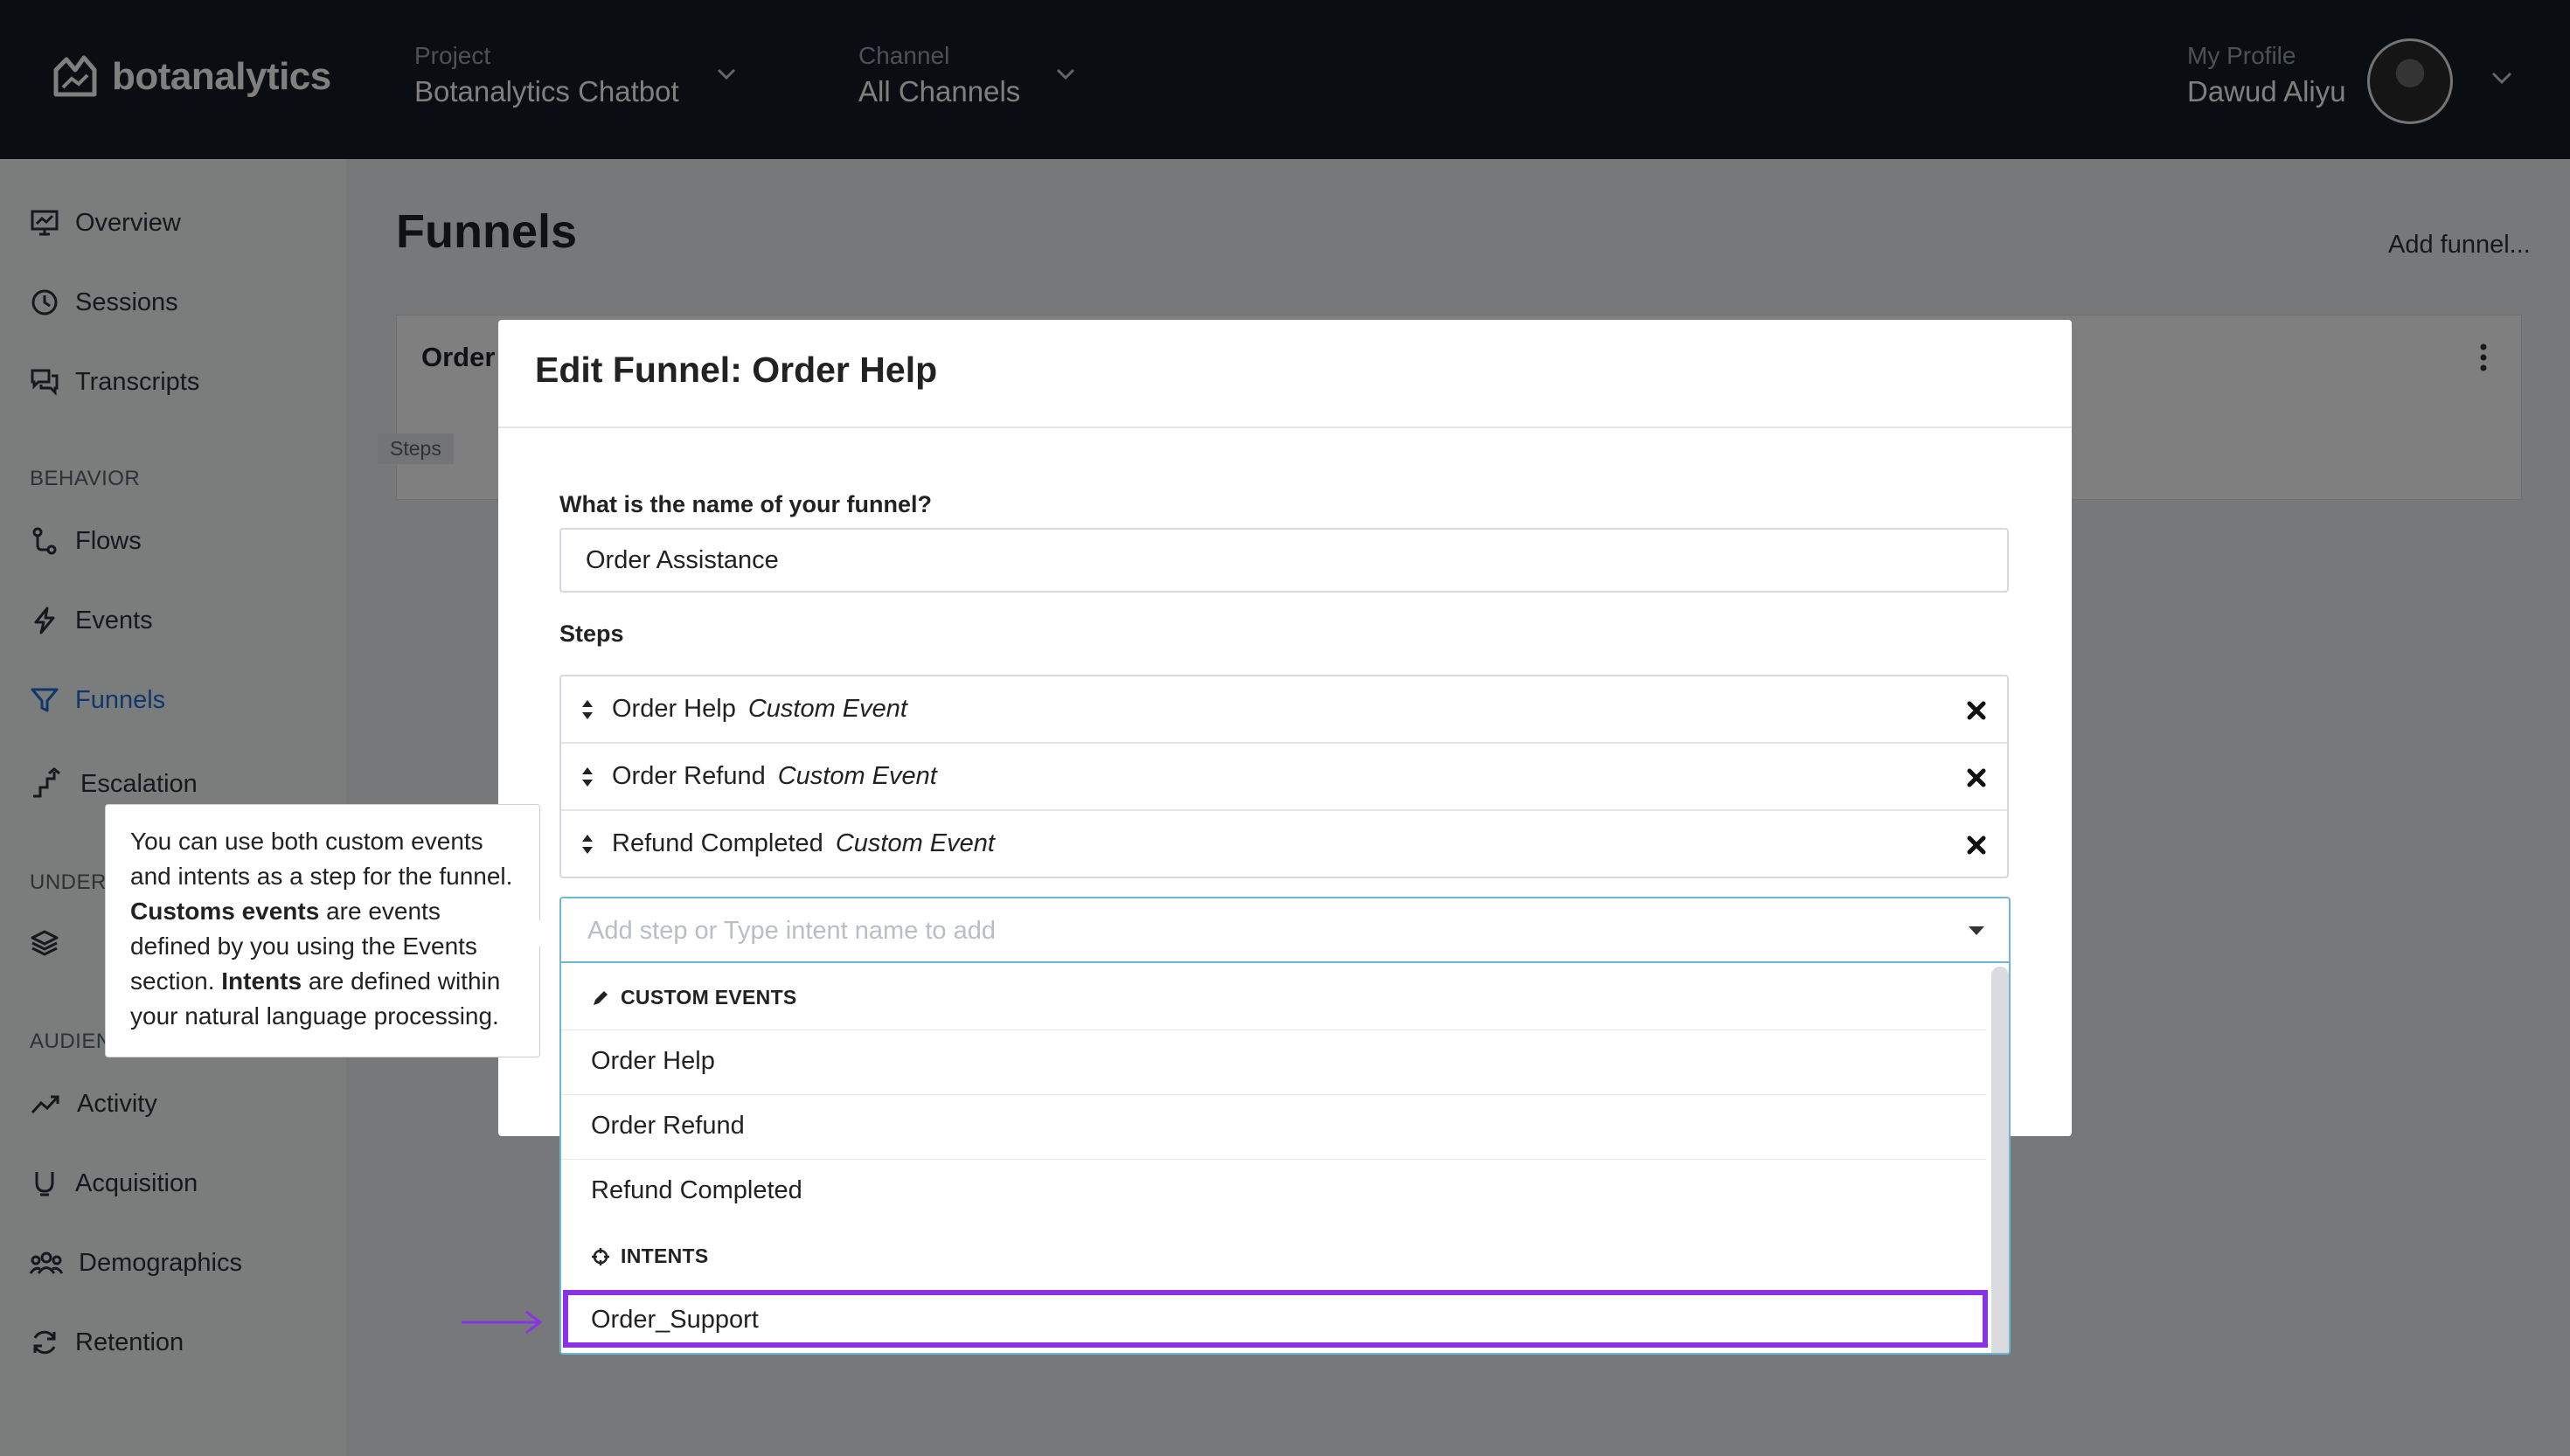 This screenshot has height=1456, width=2570. What do you see at coordinates (545, 933) in the screenshot?
I see `tooltip-arrow` at bounding box center [545, 933].